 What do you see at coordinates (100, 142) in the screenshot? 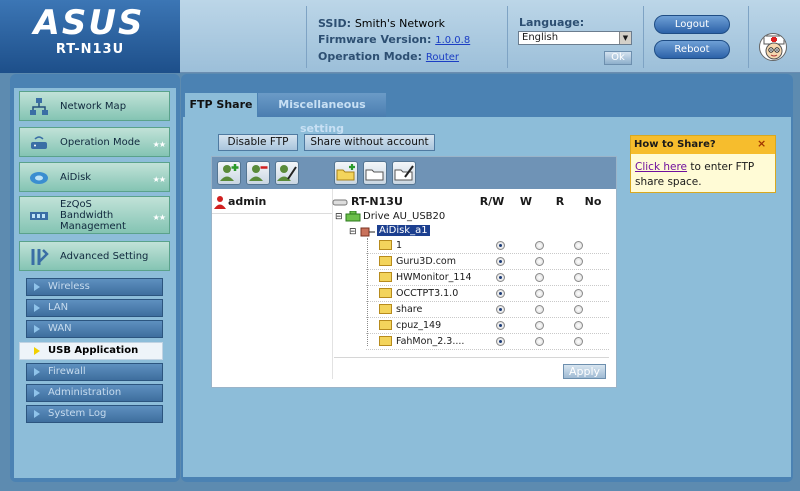
I see `sidebar-item-label: Operation Mode` at bounding box center [100, 142].